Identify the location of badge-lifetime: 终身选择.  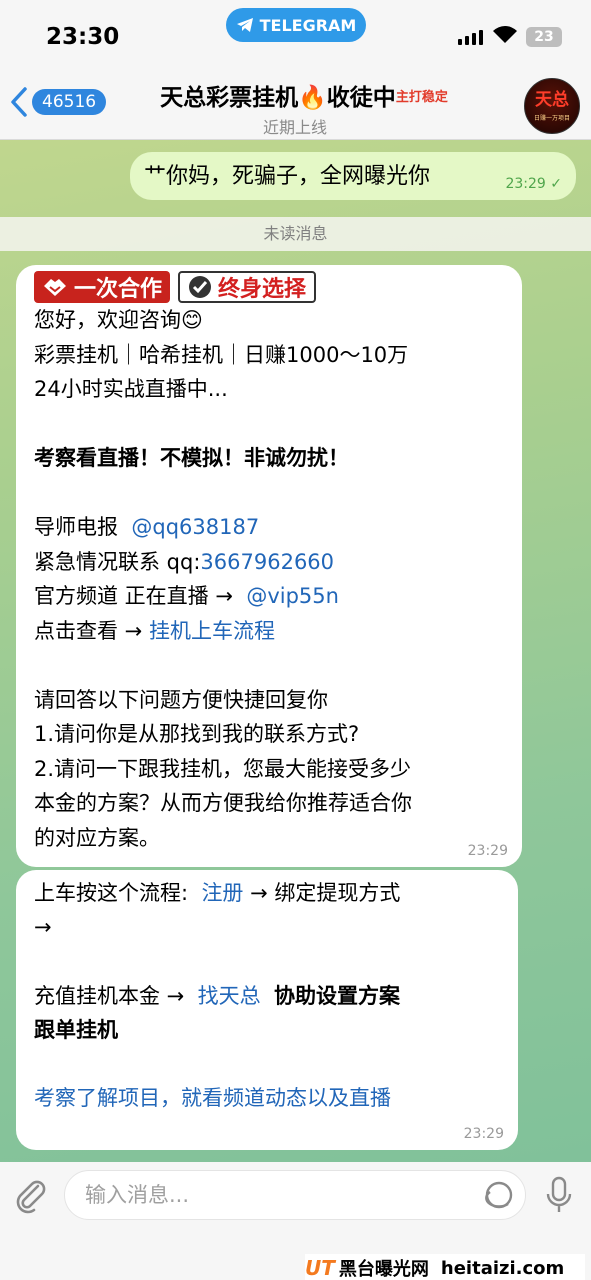
(247, 287).